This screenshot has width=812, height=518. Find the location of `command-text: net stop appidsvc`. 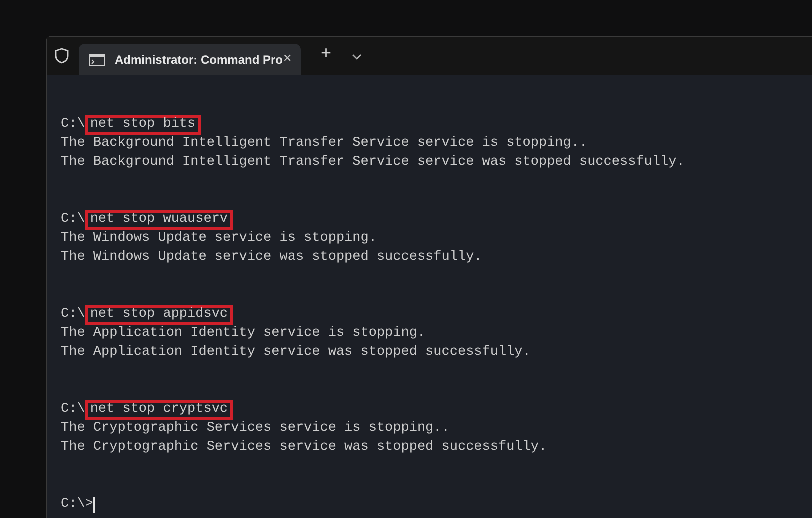

command-text: net stop appidsvc is located at coordinates (159, 314).